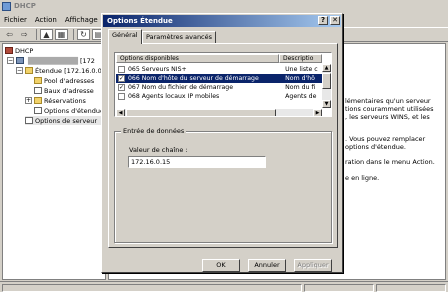 Image resolution: width=448 pixels, height=292 pixels. I want to click on tree-item-scope: − Étendue [172.16.0.0], so click(60, 70).